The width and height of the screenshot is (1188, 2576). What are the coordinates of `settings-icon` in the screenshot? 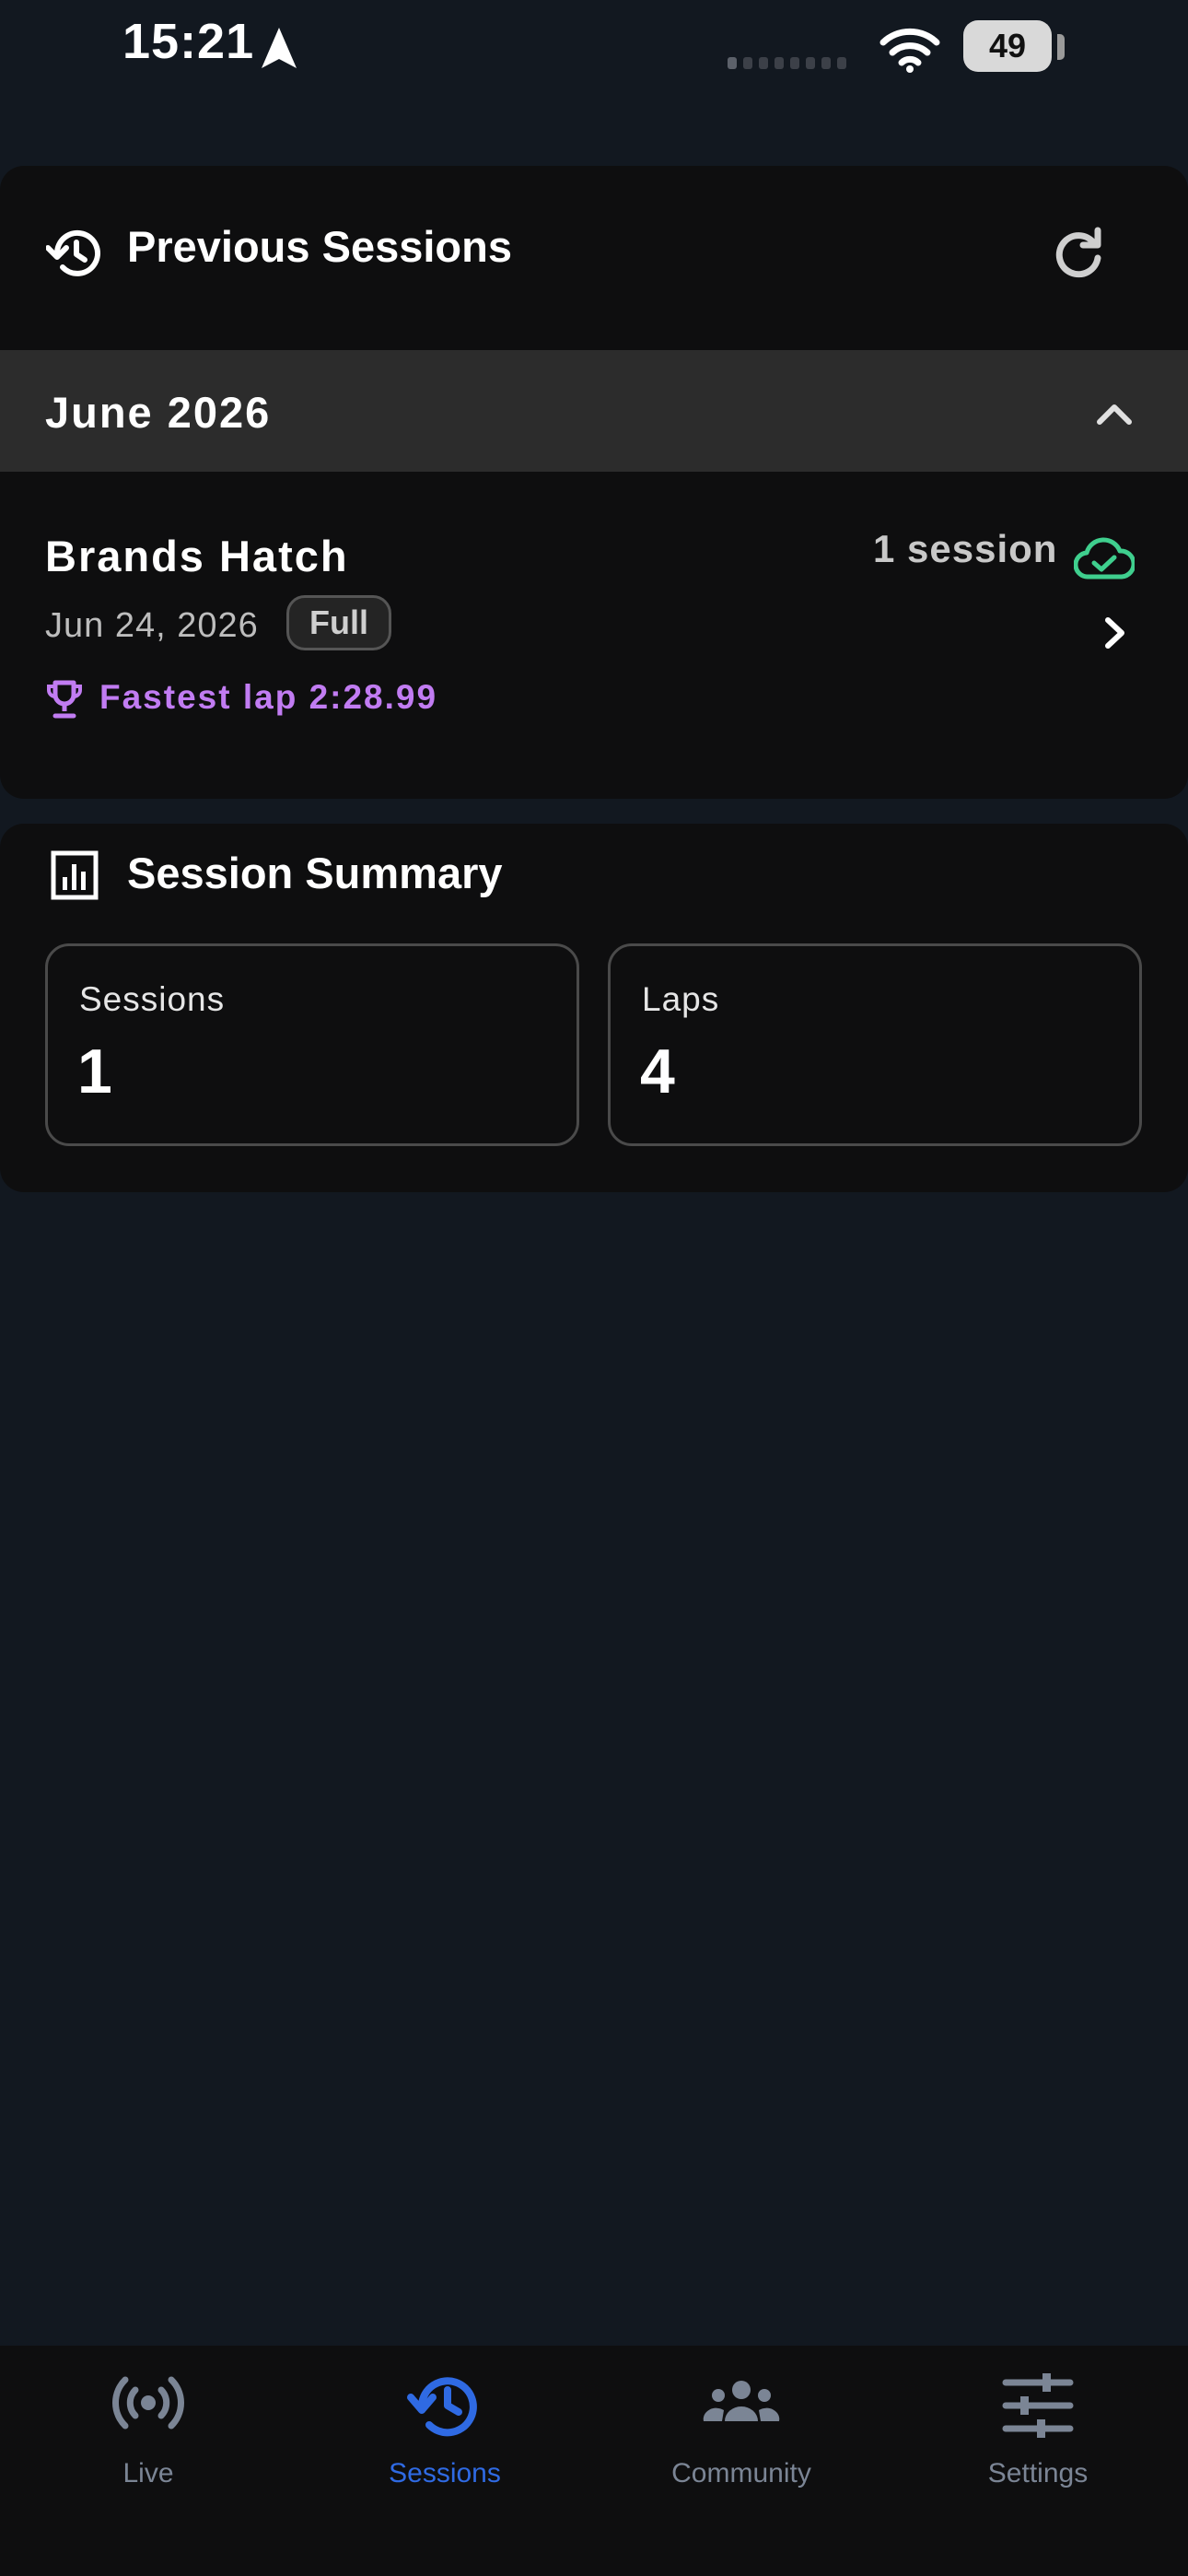 It's located at (1038, 2405).